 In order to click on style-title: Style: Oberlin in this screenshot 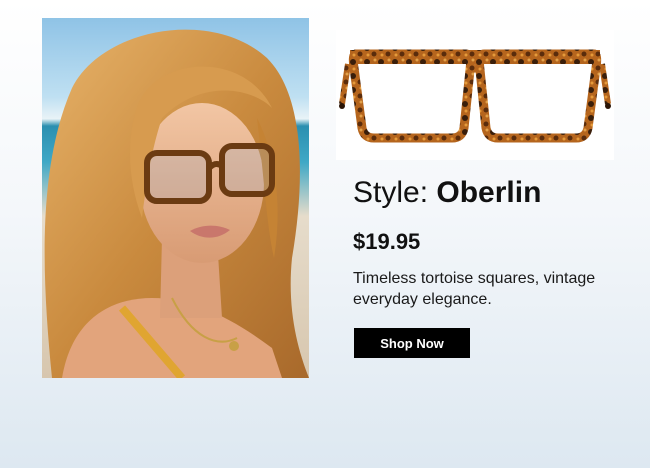, I will do `click(447, 193)`.